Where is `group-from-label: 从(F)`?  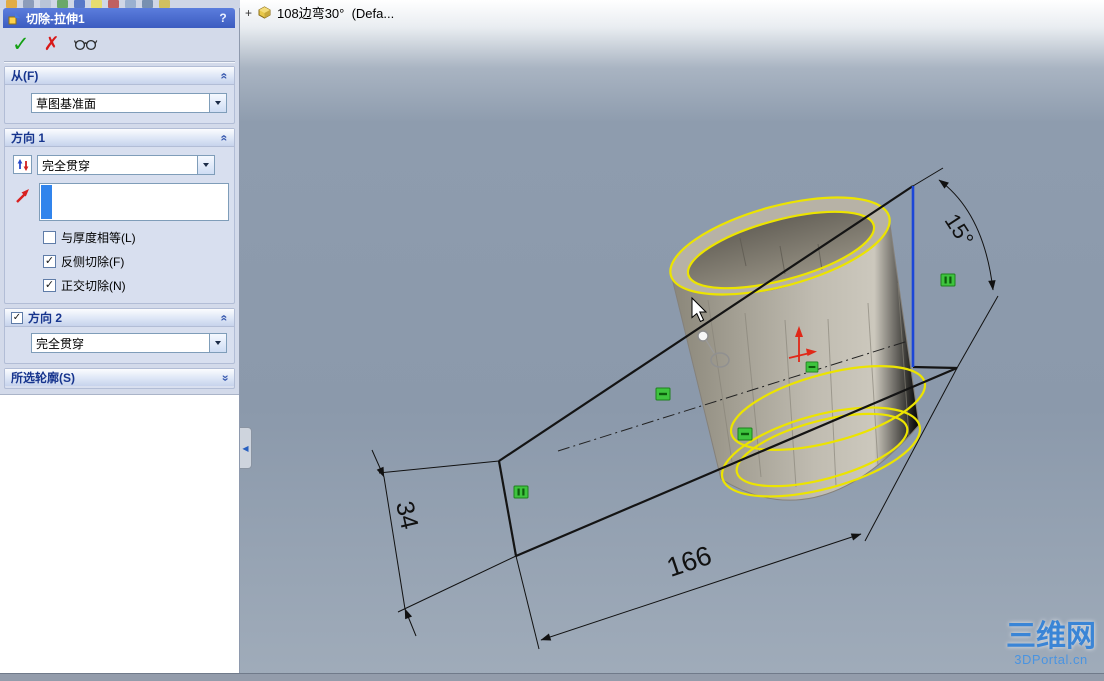
group-from-label: 从(F) is located at coordinates (25, 76).